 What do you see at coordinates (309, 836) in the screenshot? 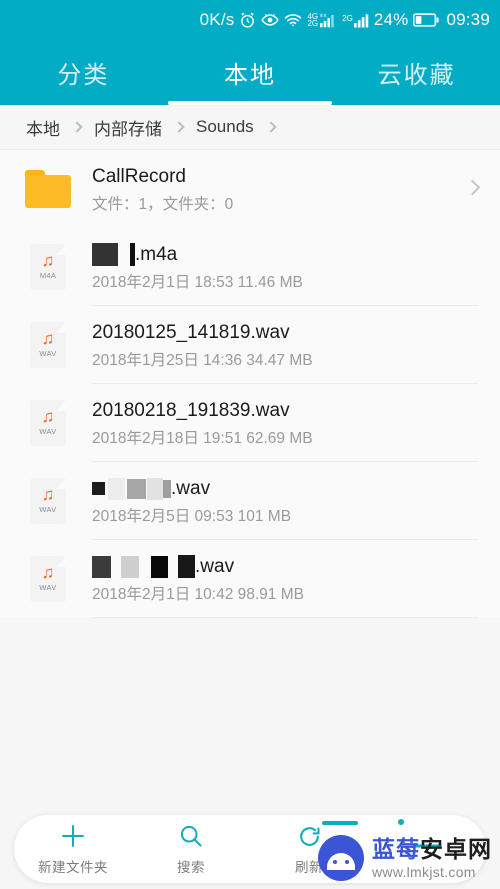
I see `refresh-icon` at bounding box center [309, 836].